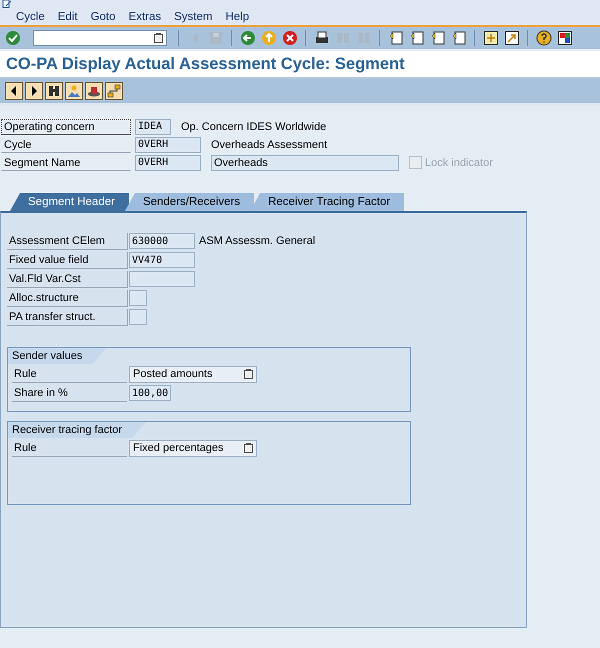  What do you see at coordinates (247, 38) in the screenshot?
I see `back-arrow-icon` at bounding box center [247, 38].